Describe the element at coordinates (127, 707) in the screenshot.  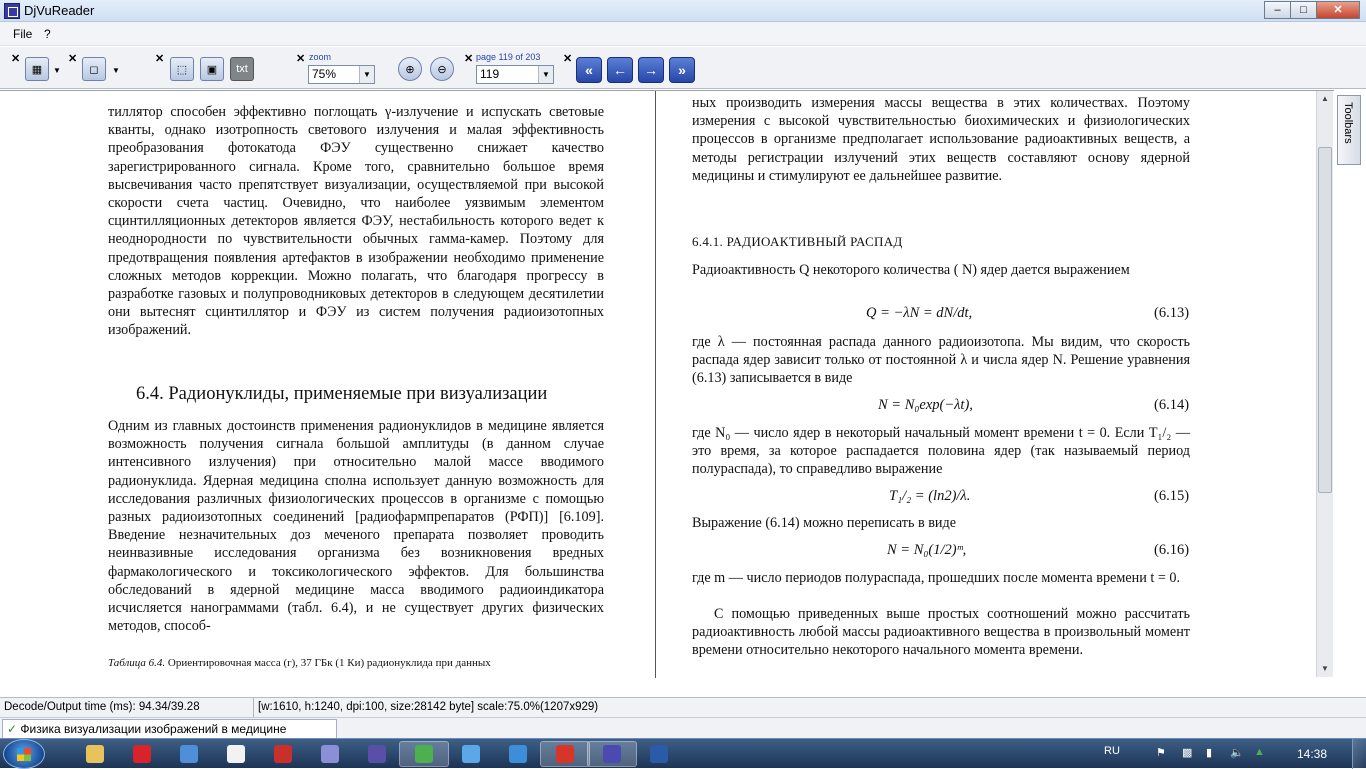
I see `decode-time: Decode/Output time (ms): 94.34/39.28` at that location.